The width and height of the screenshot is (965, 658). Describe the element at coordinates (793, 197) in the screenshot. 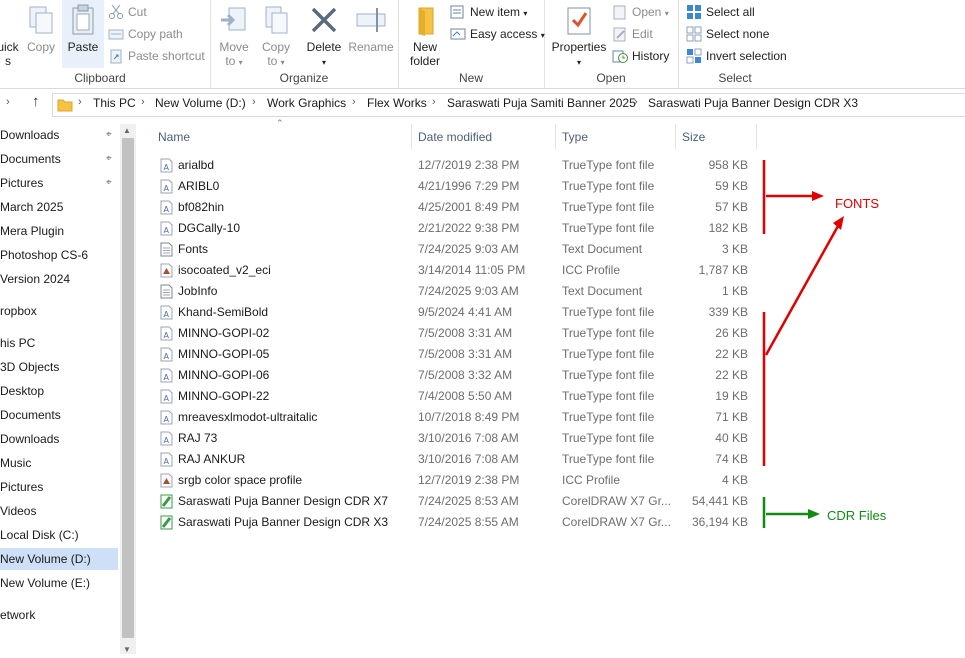

I see `fonts-bracket-top` at that location.